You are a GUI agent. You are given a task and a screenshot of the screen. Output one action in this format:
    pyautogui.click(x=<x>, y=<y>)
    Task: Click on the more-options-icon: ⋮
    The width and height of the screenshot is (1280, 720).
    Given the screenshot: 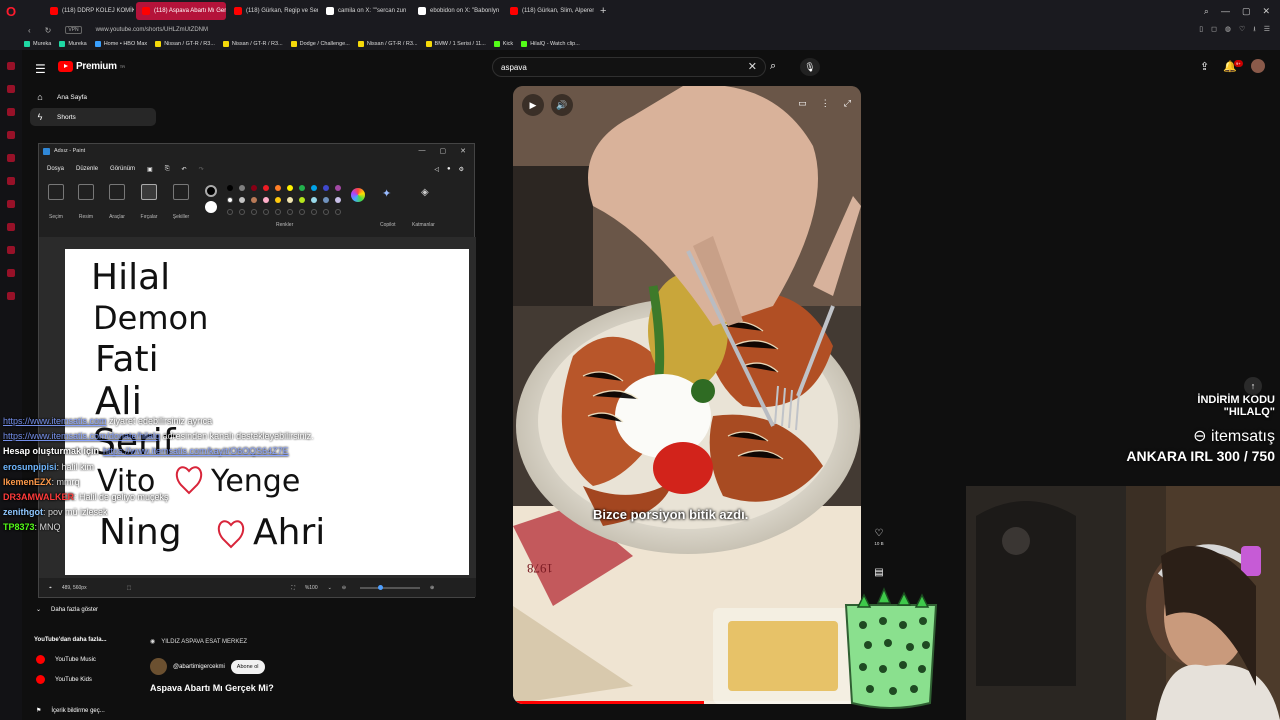 What is the action you would take?
    pyautogui.click(x=825, y=103)
    